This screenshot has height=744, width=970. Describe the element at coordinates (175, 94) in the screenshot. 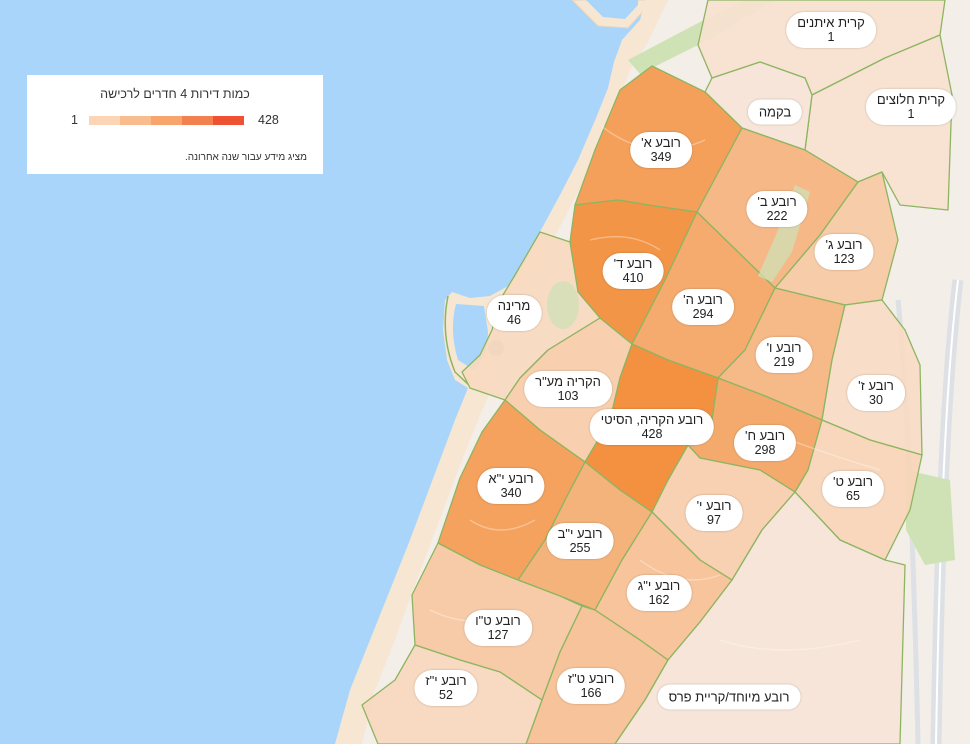

I see `legend-title: כמות דירות 4 חדרים לרכישה` at that location.